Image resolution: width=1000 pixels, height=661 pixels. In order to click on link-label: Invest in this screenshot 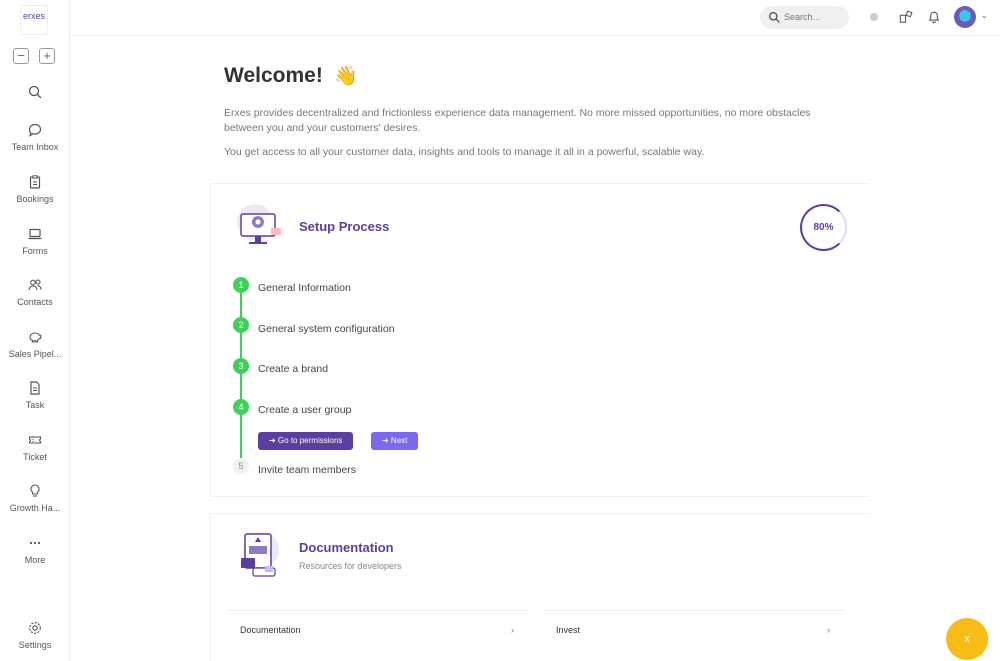, I will do `click(568, 630)`.